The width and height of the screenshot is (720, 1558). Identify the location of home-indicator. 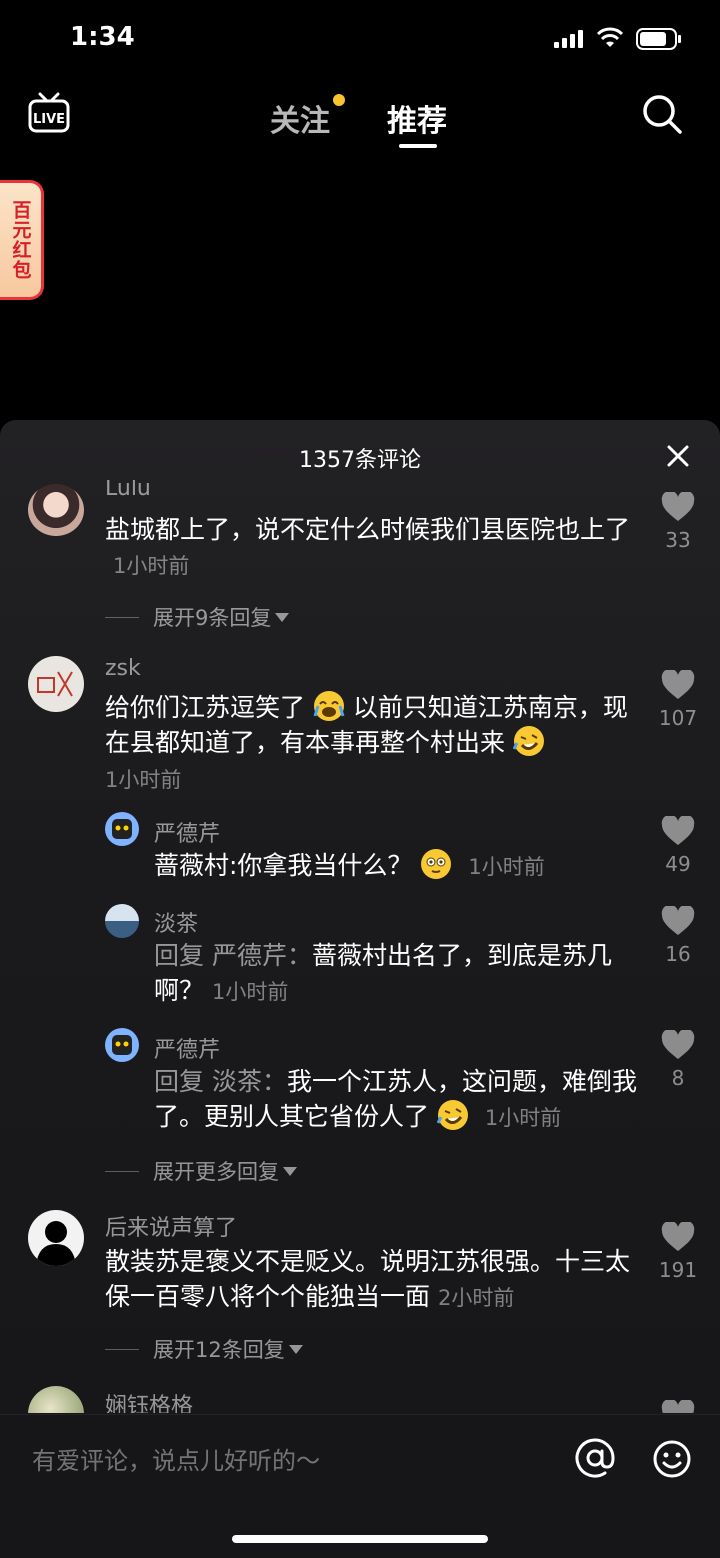
(360, 1539).